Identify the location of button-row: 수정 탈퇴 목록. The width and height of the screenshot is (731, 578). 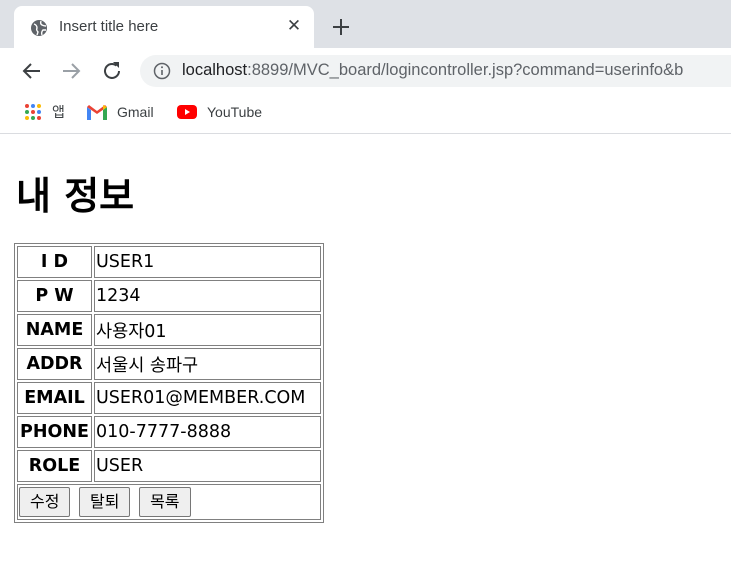
(169, 502).